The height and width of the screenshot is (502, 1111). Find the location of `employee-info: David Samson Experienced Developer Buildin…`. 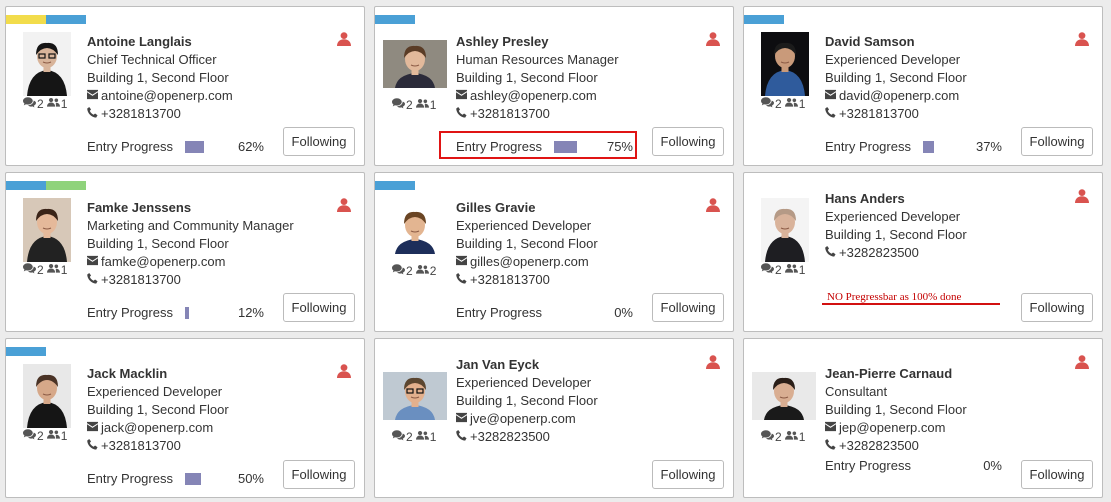

employee-info: David Samson Experienced Developer Buildin… is located at coordinates (896, 78).